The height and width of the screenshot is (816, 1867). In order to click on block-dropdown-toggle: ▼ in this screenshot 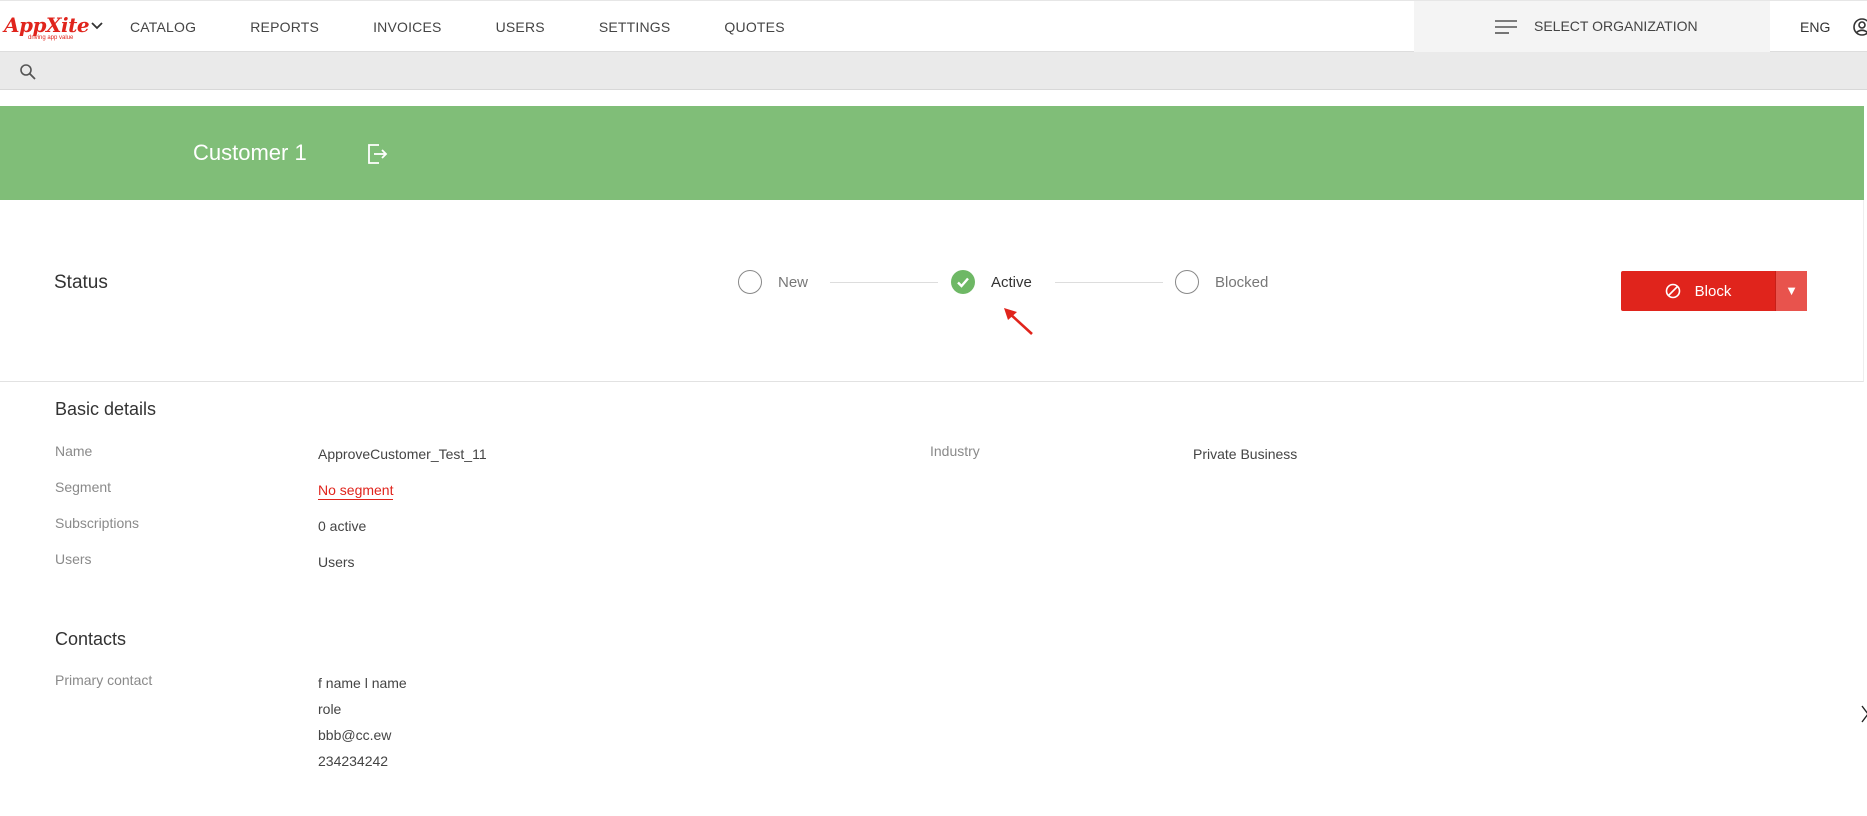, I will do `click(1791, 291)`.